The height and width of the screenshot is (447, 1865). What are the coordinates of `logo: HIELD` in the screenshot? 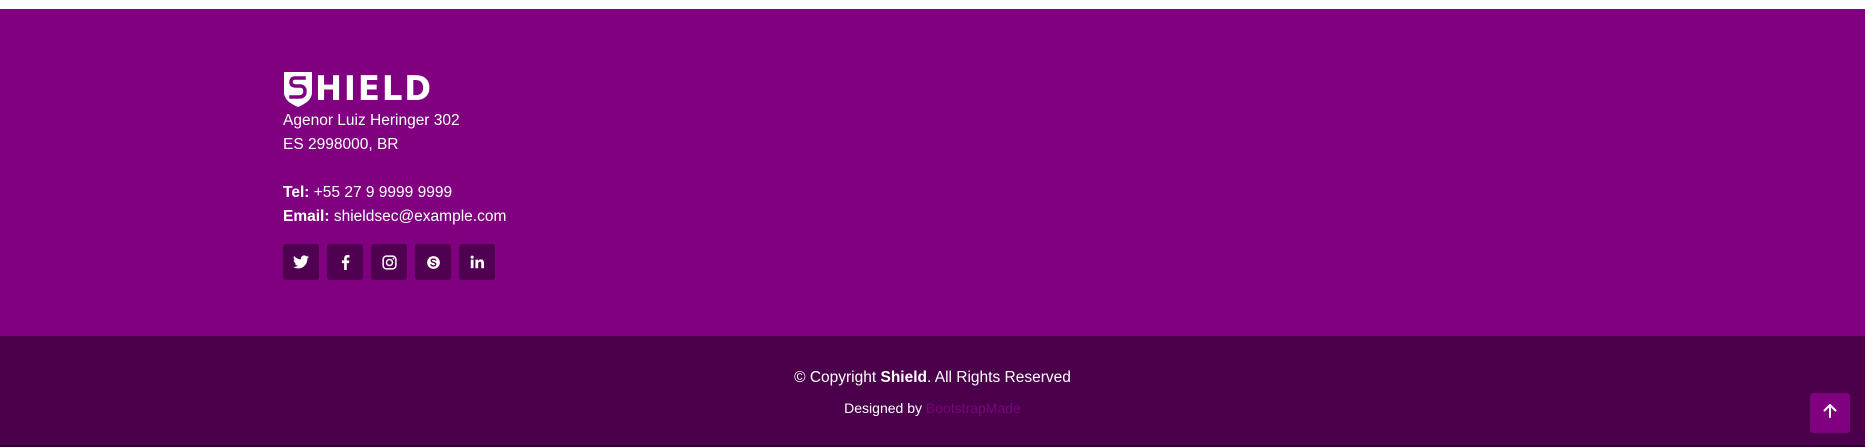 It's located at (394, 89).